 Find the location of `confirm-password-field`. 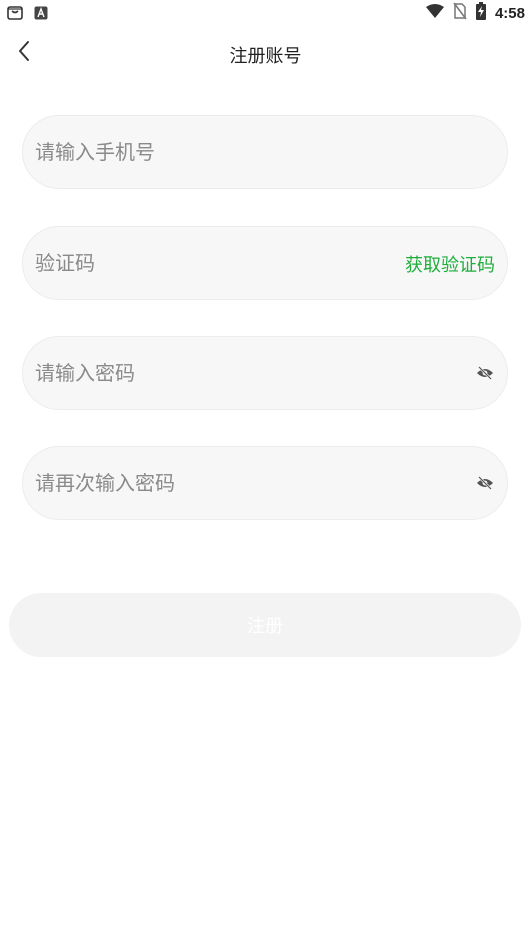

confirm-password-field is located at coordinates (265, 483).